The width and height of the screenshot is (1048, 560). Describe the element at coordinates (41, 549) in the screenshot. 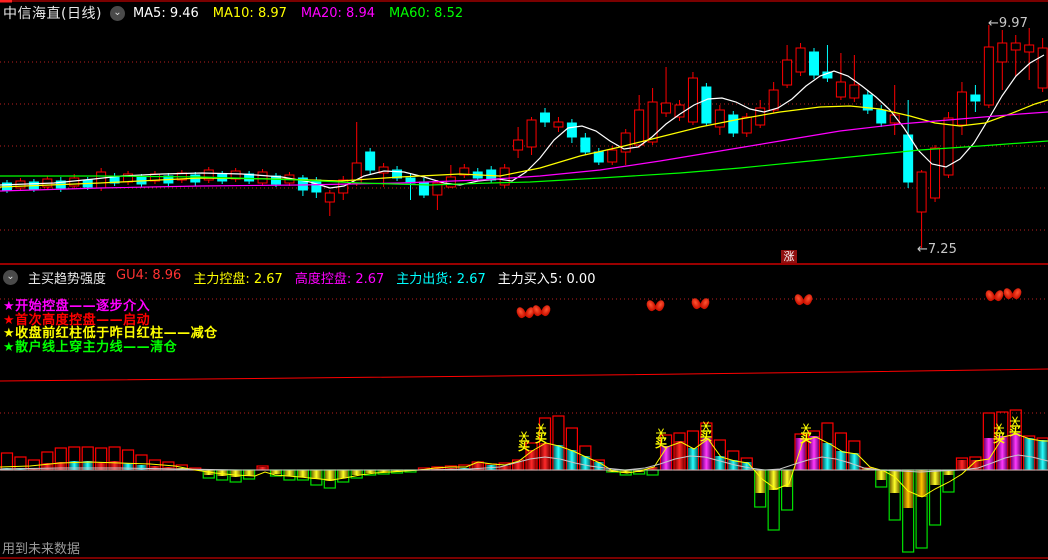

I see `future-data-warning: 用到未来数据` at that location.